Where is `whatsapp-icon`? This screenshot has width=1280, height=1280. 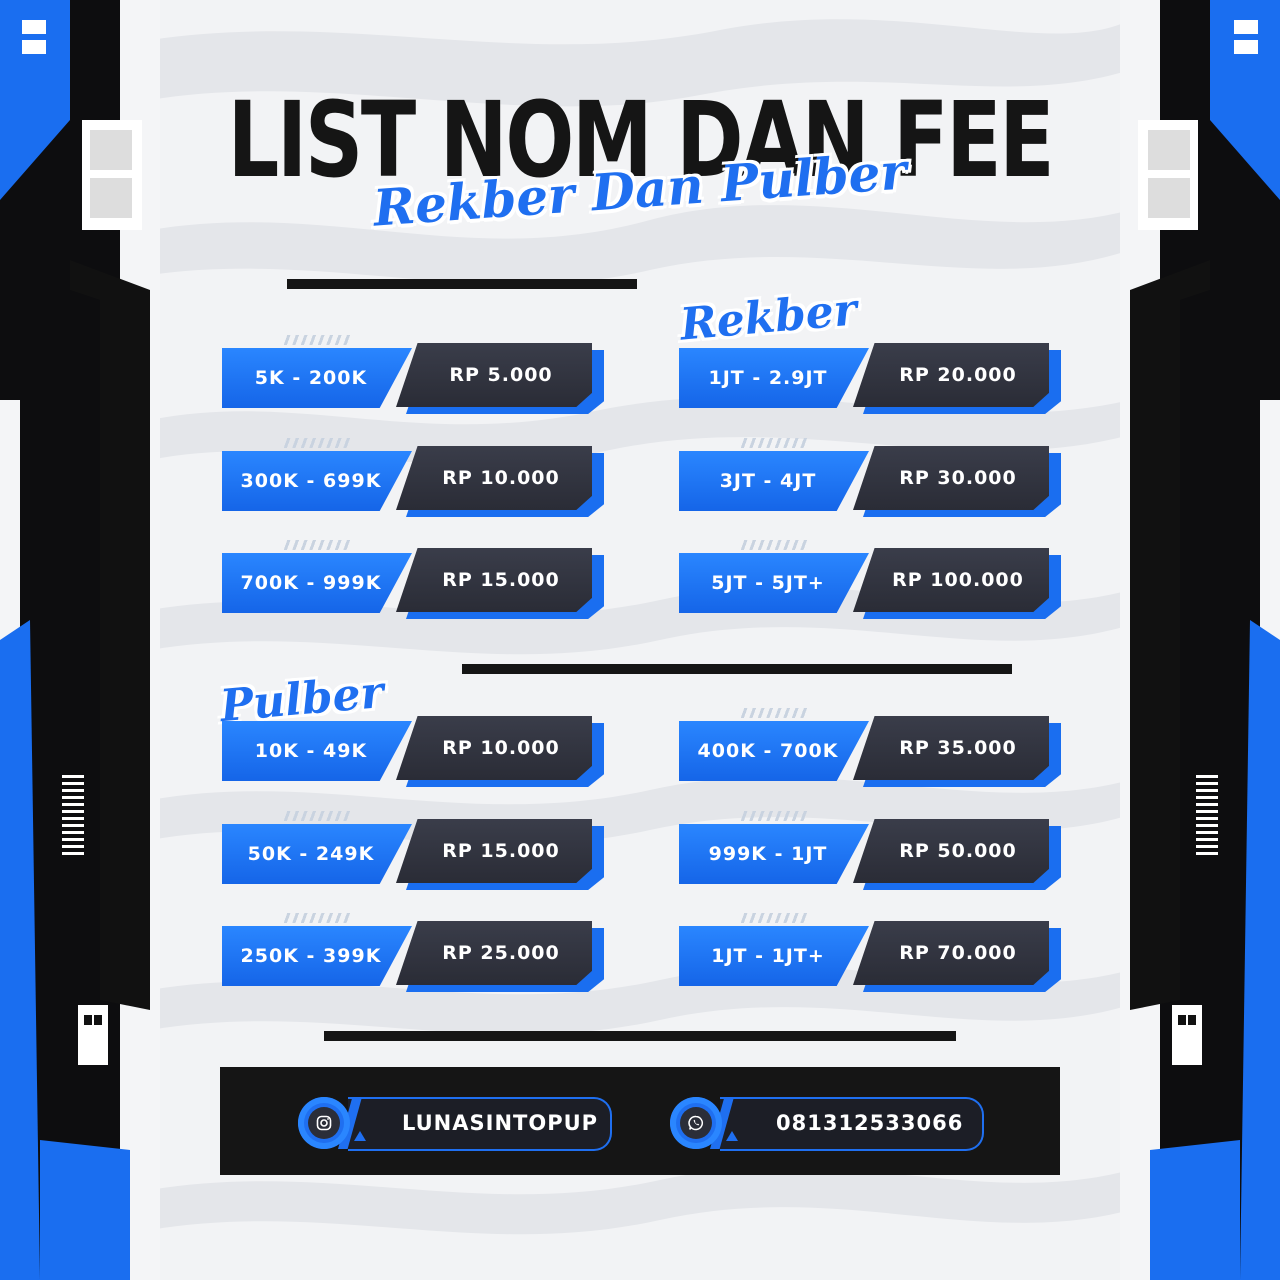 whatsapp-icon is located at coordinates (696, 1123).